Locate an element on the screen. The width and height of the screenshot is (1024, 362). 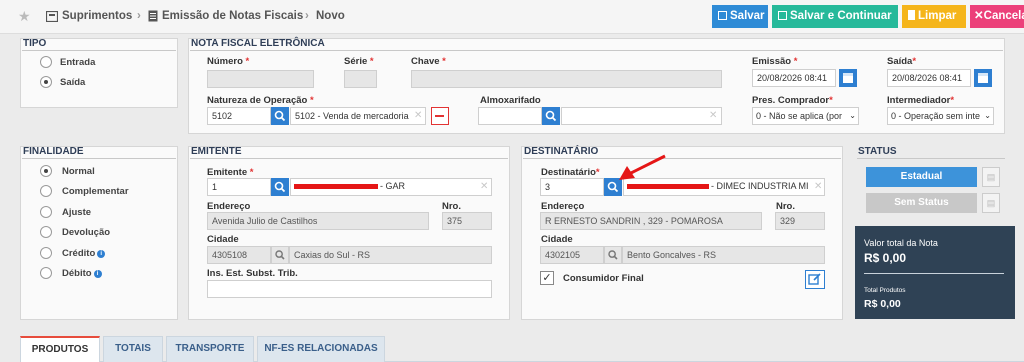
total-nota-label: Valor total da Nota is located at coordinates (901, 243).